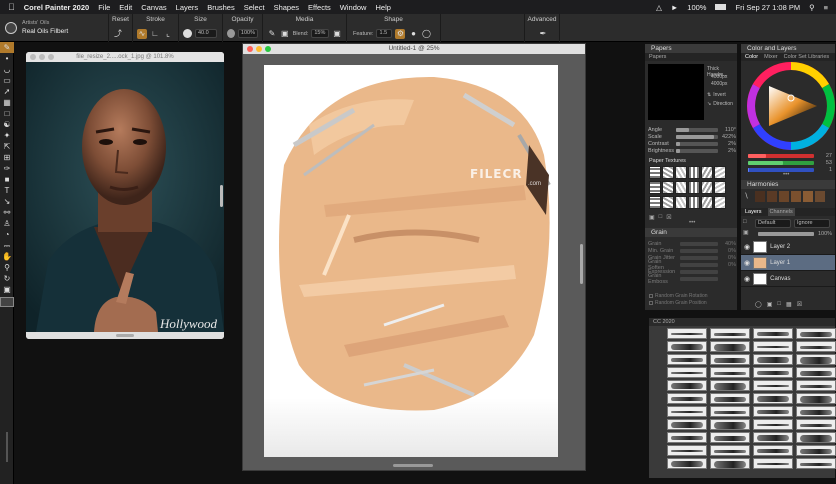  Describe the element at coordinates (247, 33) in the screenshot. I see `opacity-field: 100%` at that location.